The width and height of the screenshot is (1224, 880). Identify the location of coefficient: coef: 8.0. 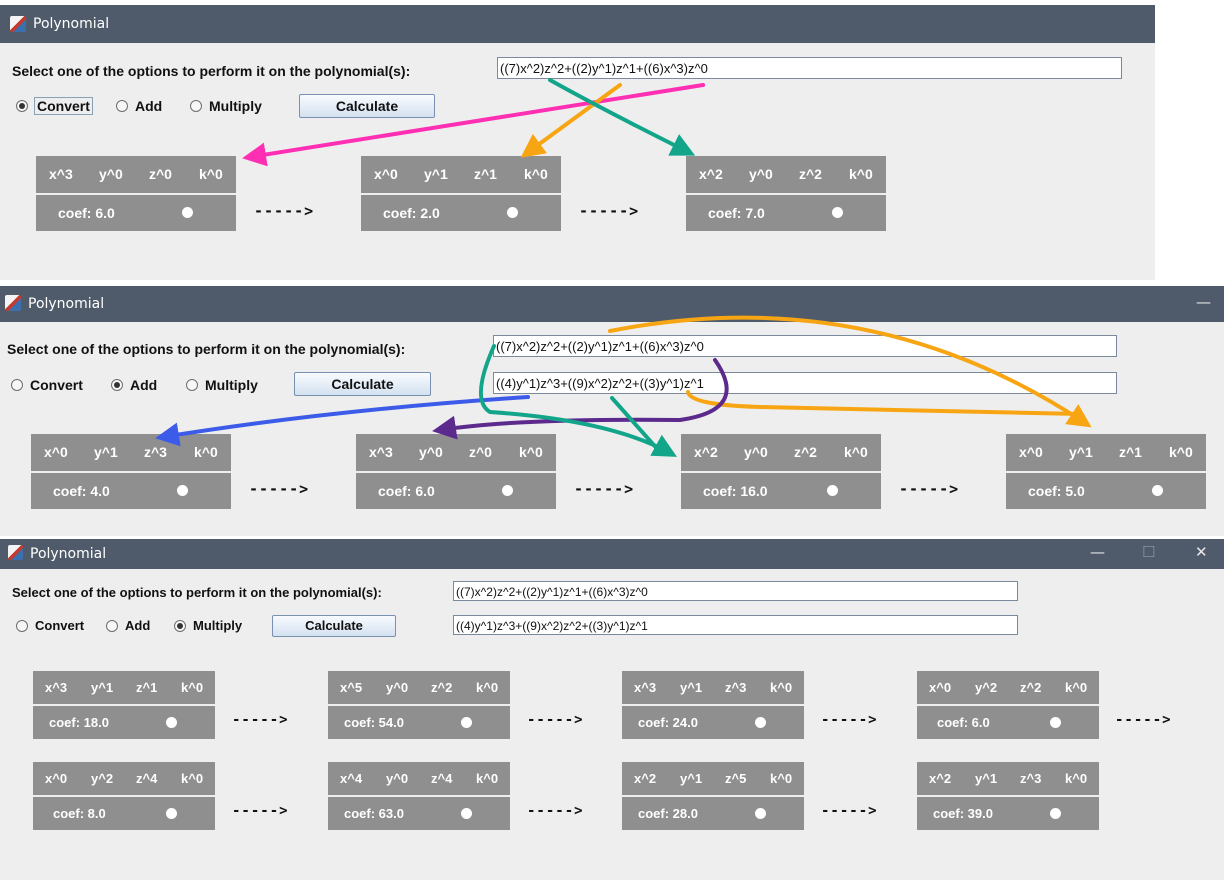
(79, 813).